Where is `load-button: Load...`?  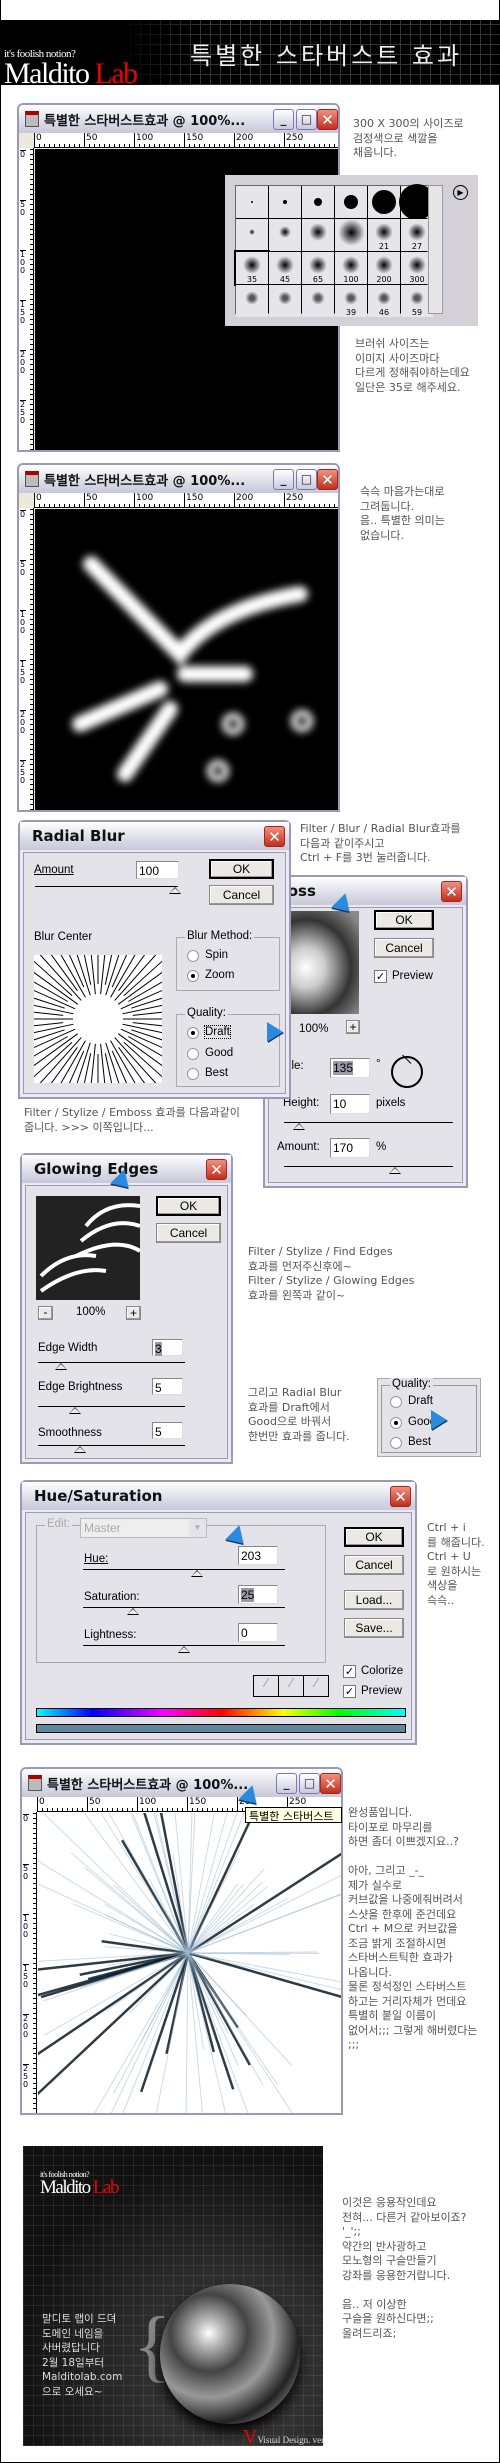 load-button: Load... is located at coordinates (374, 1600).